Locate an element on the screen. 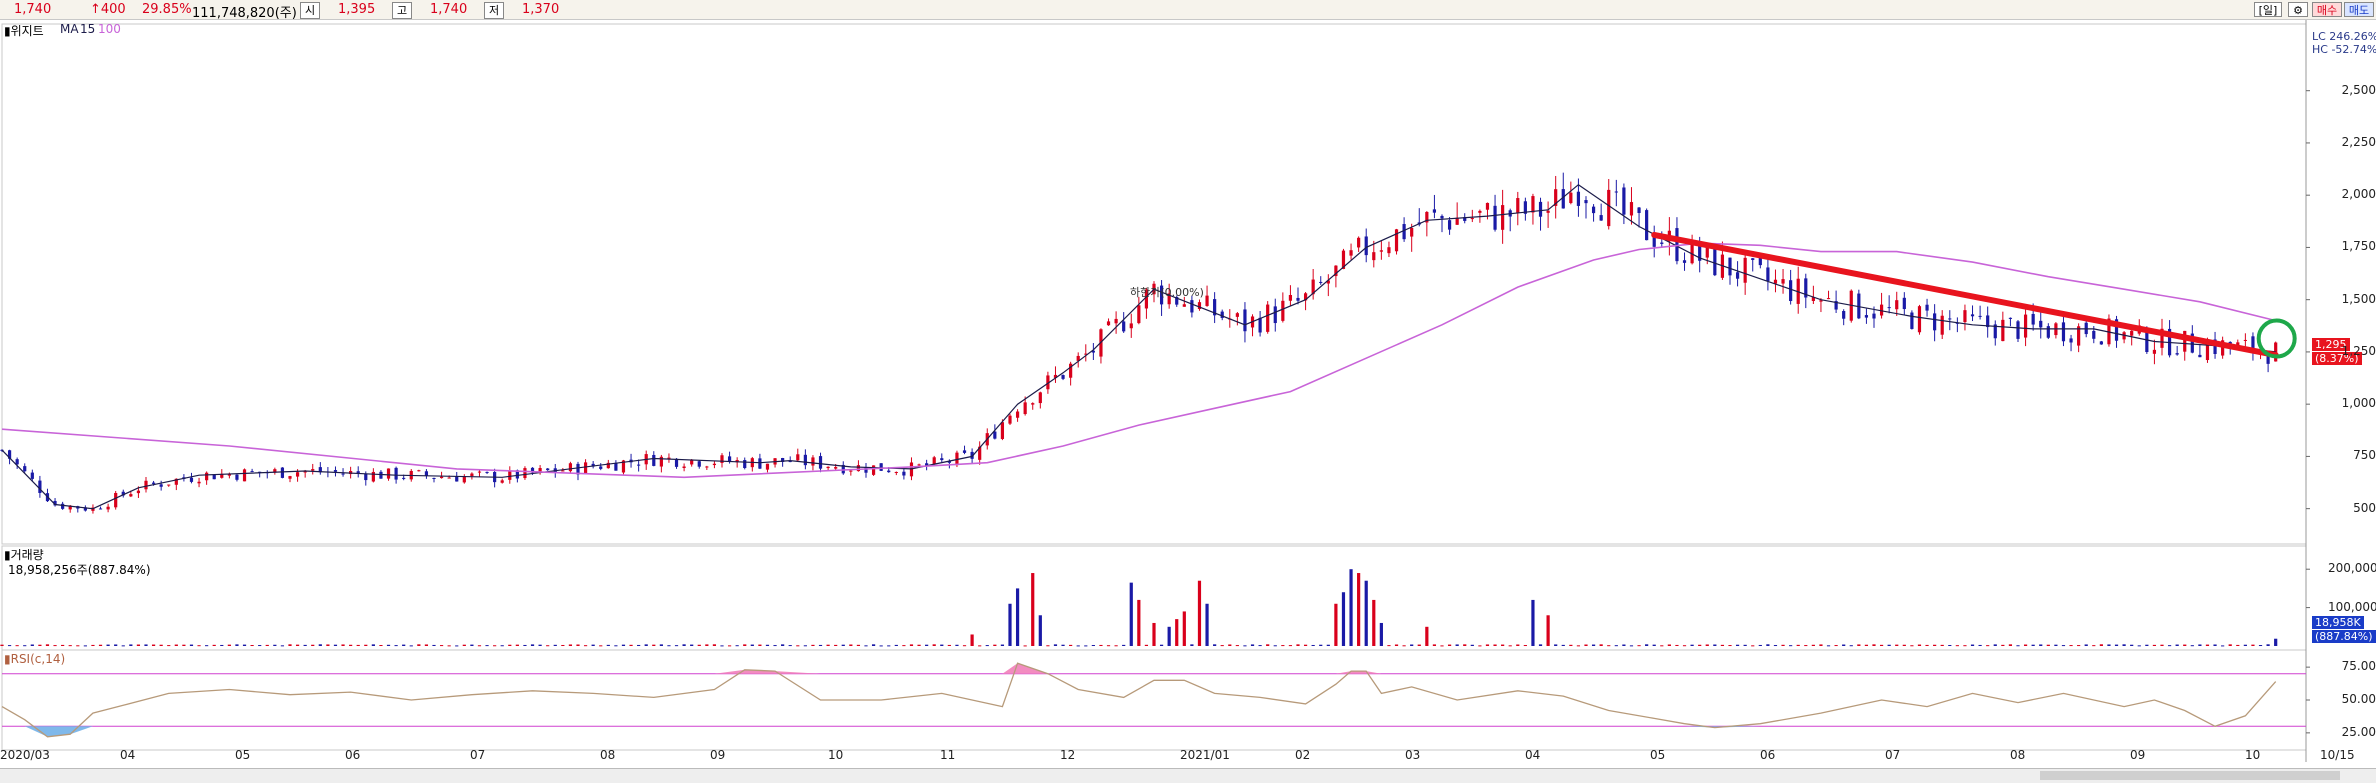 This screenshot has height=783, width=2376. scrollbar-thumb is located at coordinates (2190, 775).